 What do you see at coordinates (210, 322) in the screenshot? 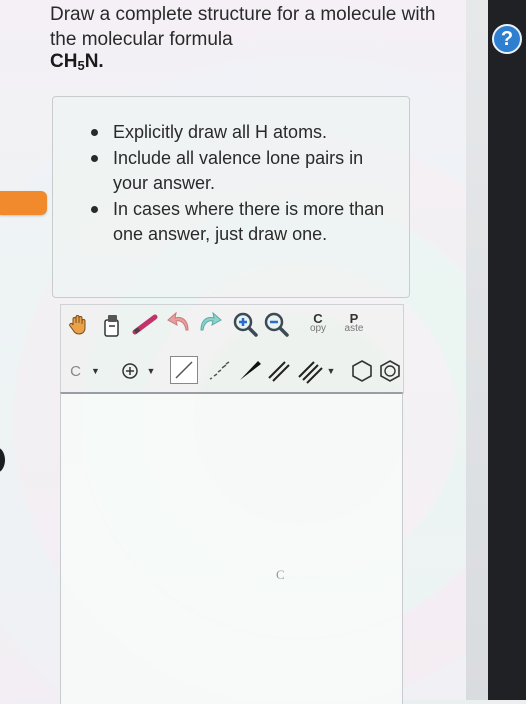
I see `redo-icon` at bounding box center [210, 322].